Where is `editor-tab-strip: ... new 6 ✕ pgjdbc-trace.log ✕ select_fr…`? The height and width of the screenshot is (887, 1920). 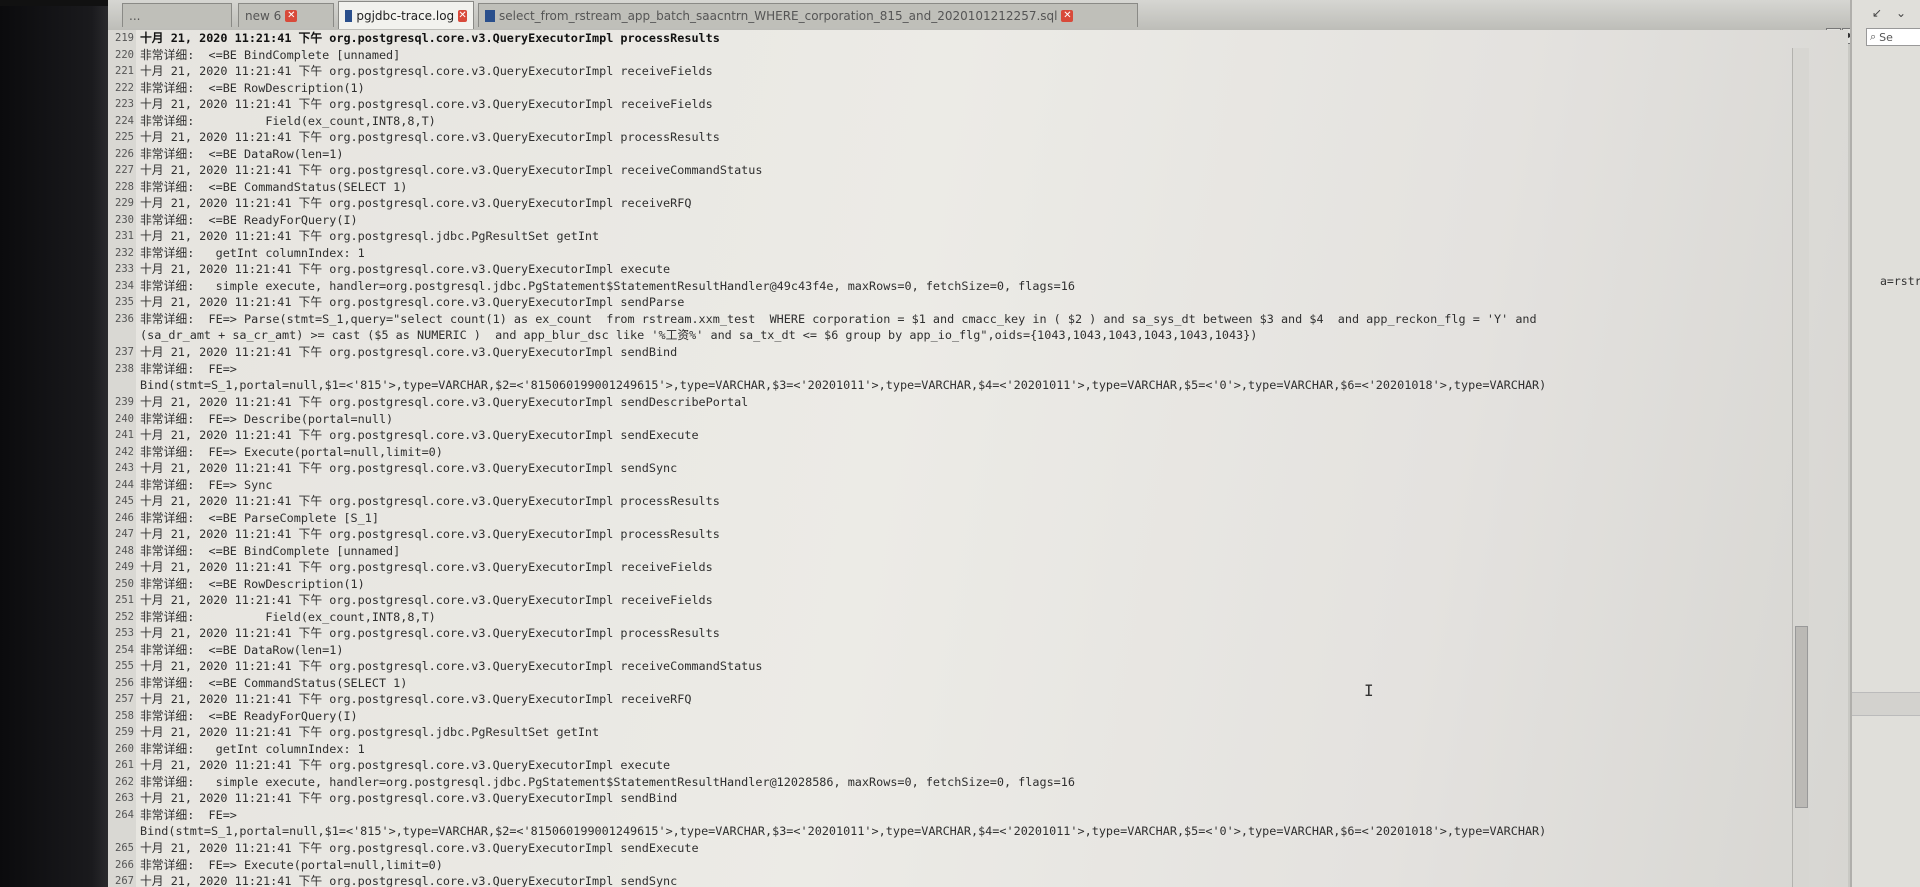 editor-tab-strip: ... new 6 ✕ pgjdbc-trace.log ✕ select_fr… is located at coordinates (984, 15).